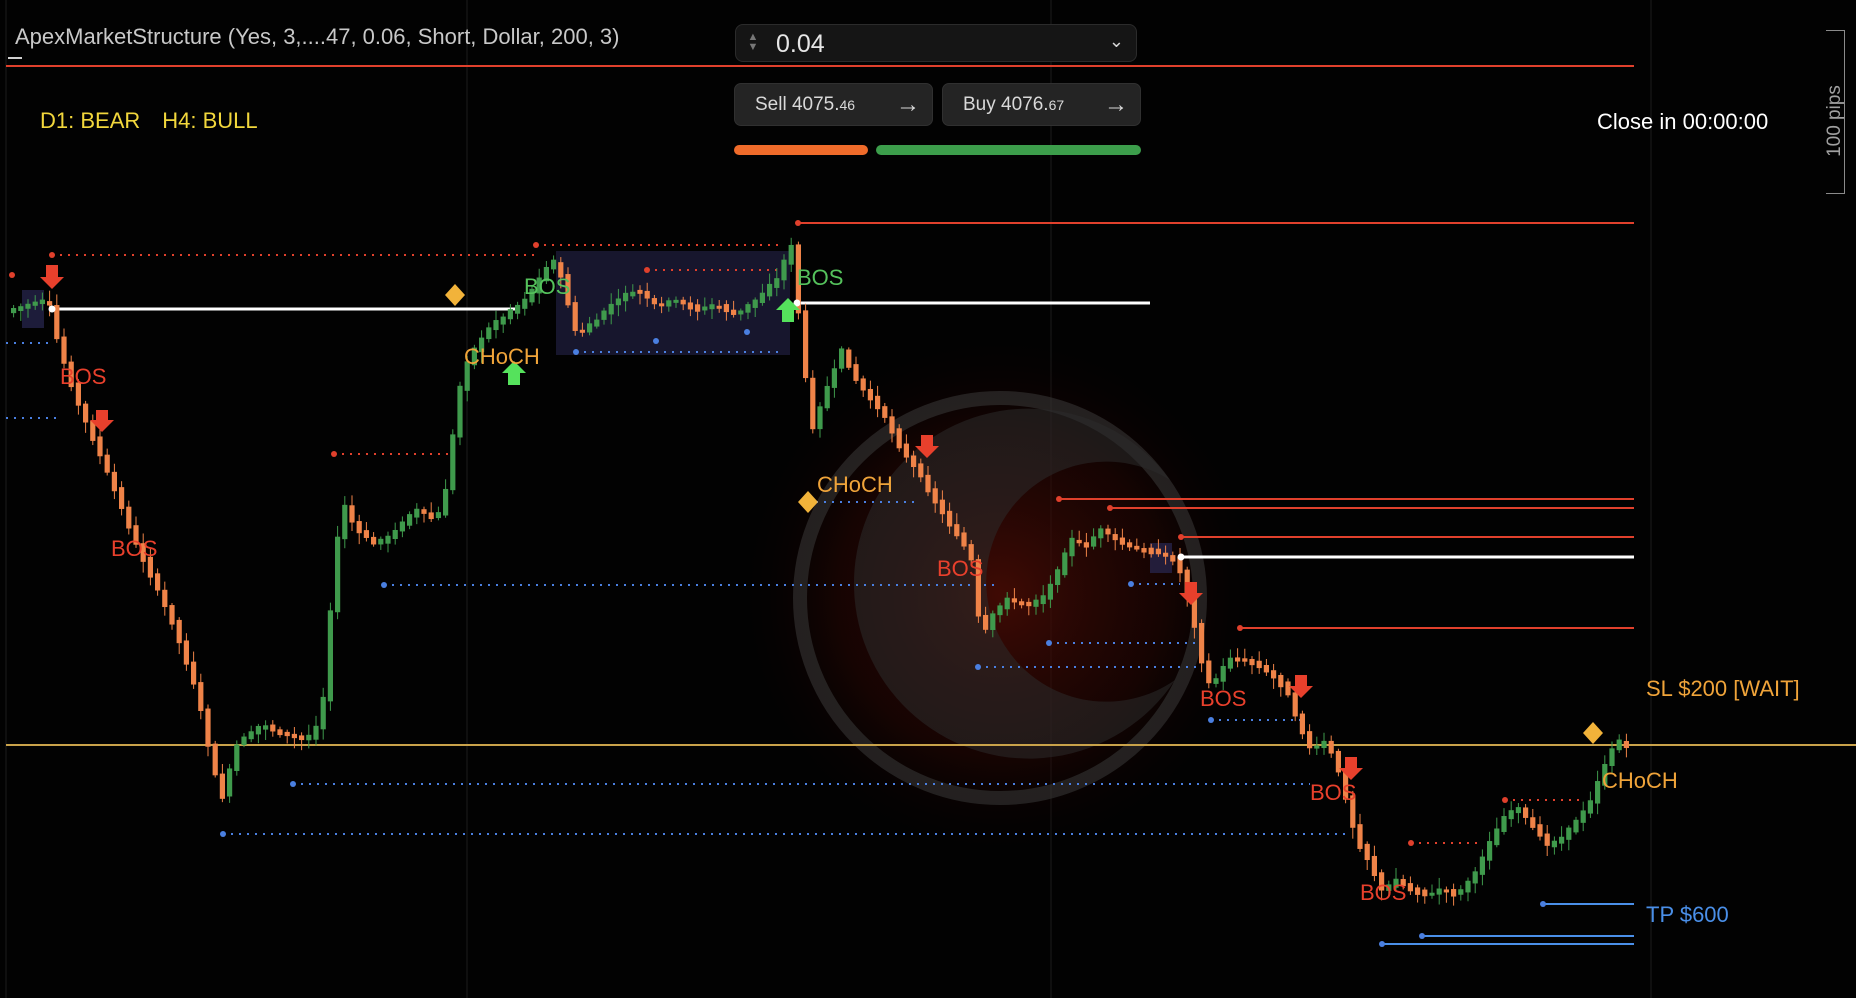 The height and width of the screenshot is (998, 1856). Describe the element at coordinates (1116, 41) in the screenshot. I see `chevron-down-icon: ⌄` at that location.